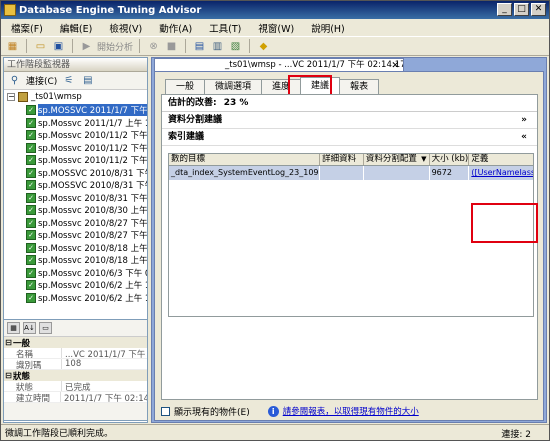 The width and height of the screenshot is (550, 441). What do you see at coordinates (501, 159) in the screenshot?
I see `column-definition: 定義` at bounding box center [501, 159].